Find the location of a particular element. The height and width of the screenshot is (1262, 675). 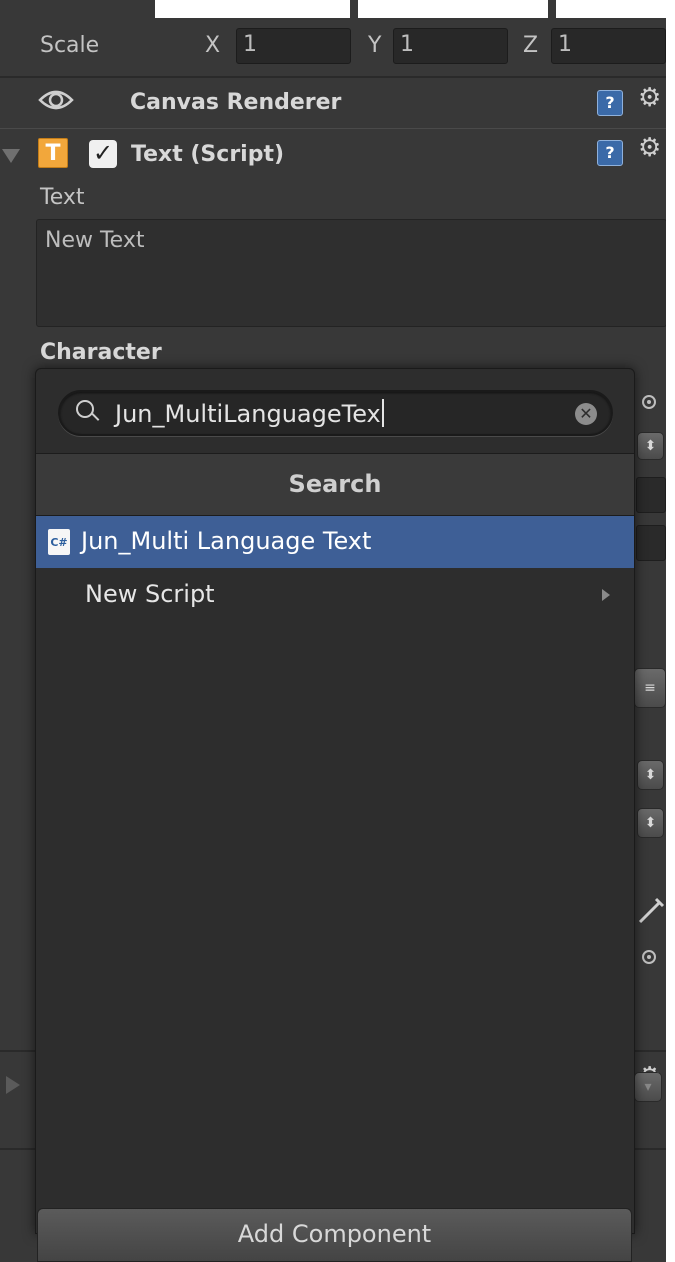

result-item-jun-multi-language-text: C# Jun_Multi Language Text is located at coordinates (335, 542).